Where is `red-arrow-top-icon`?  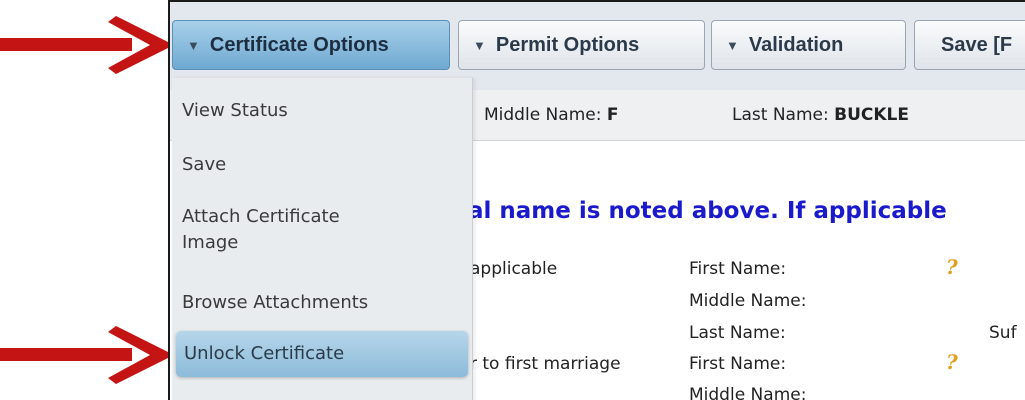
red-arrow-top-icon is located at coordinates (87, 45).